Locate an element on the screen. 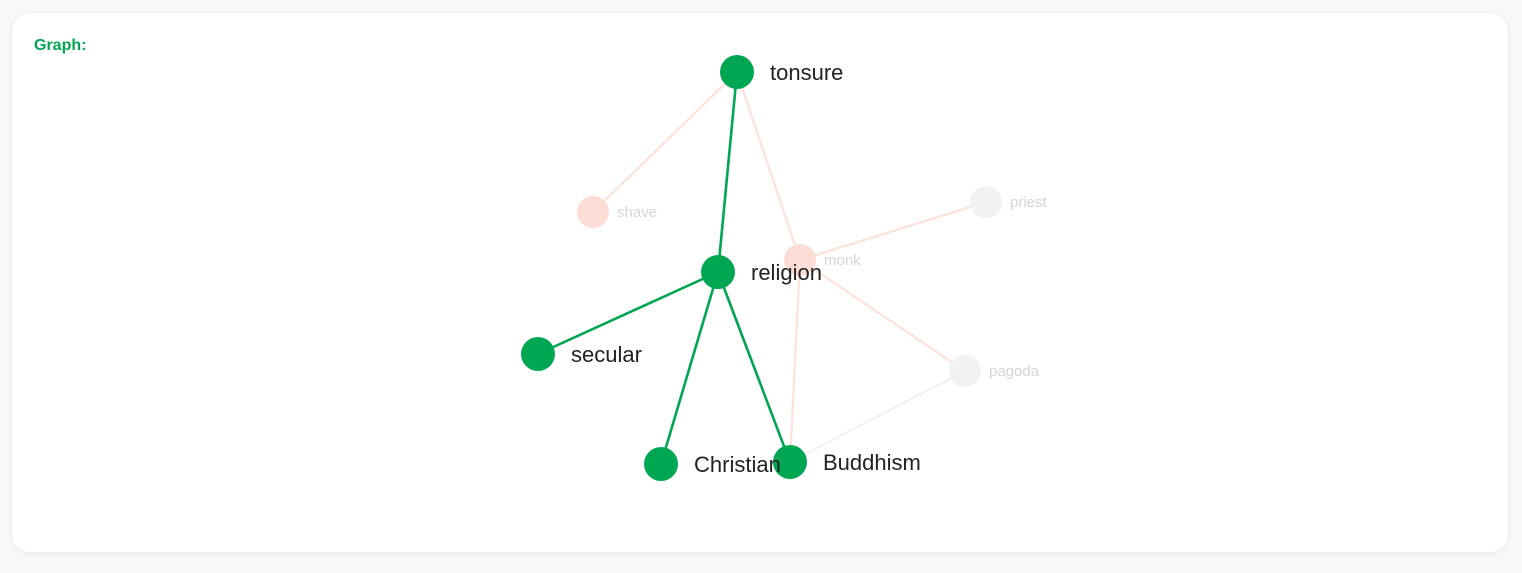  node-label-buddhism: Buddhism is located at coordinates (872, 462).